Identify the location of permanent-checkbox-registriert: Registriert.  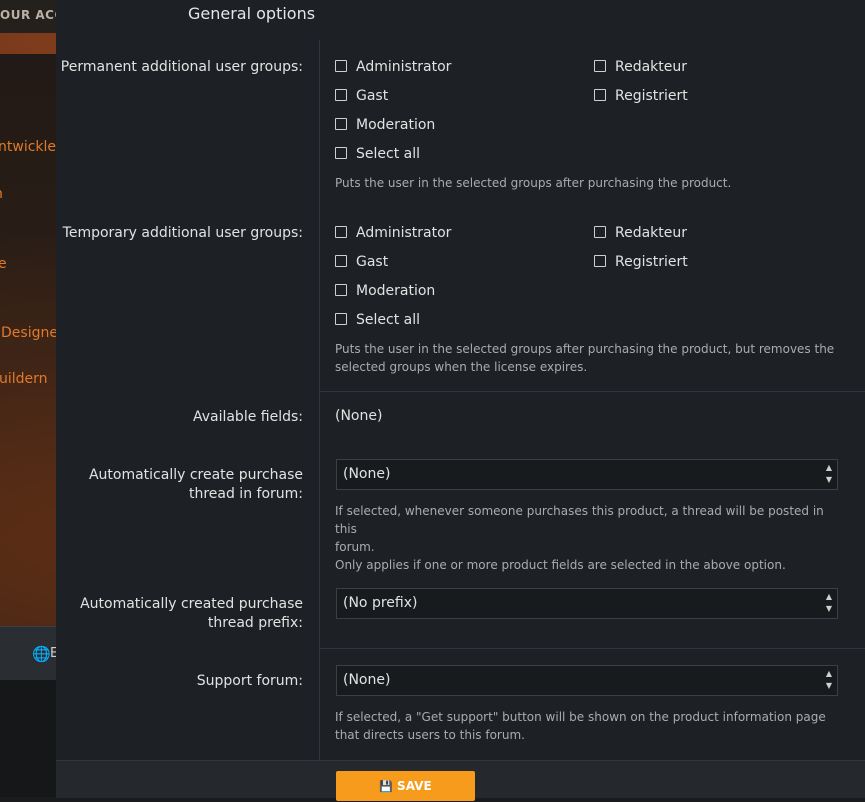
(641, 96).